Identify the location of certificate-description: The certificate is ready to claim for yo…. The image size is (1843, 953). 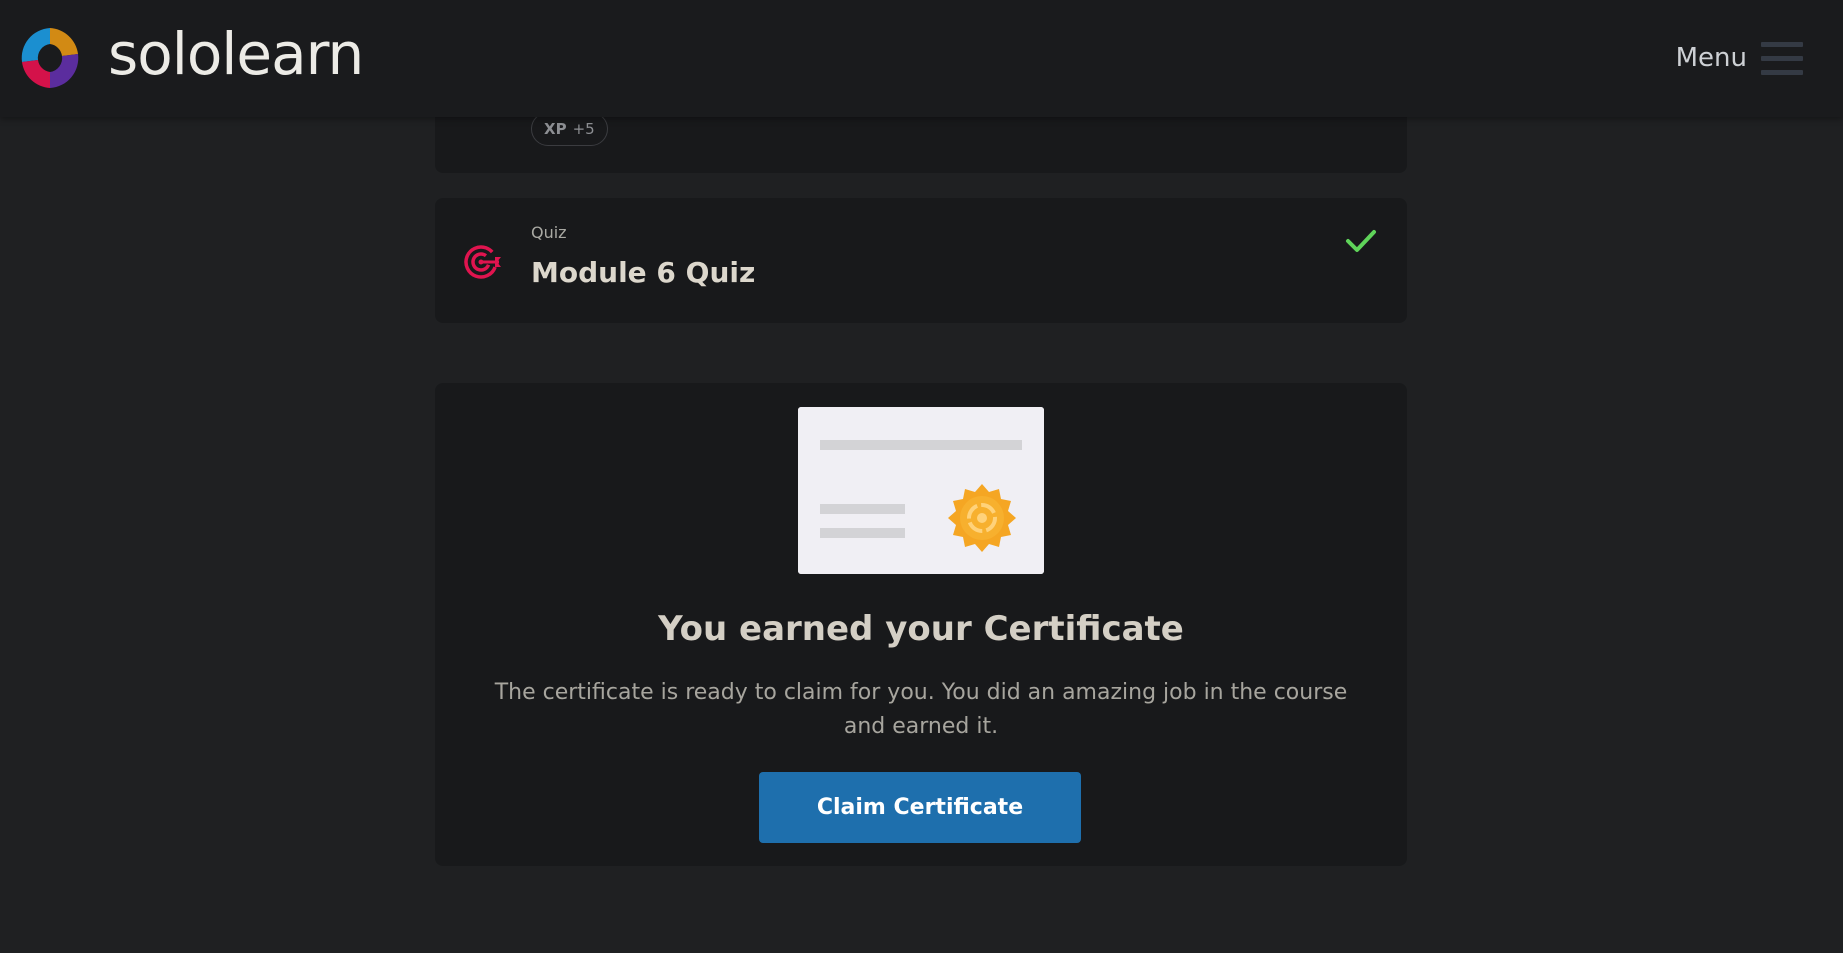
(921, 709).